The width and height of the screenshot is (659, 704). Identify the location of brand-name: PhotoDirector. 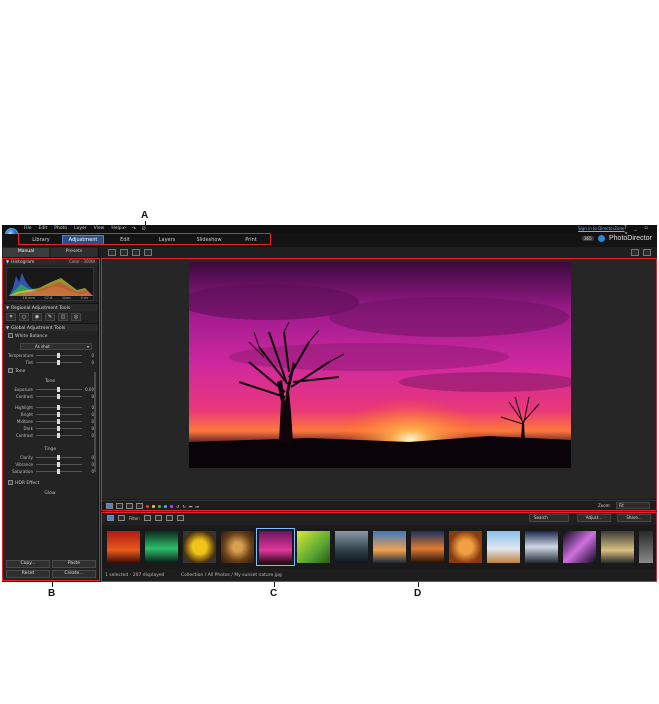
(630, 238).